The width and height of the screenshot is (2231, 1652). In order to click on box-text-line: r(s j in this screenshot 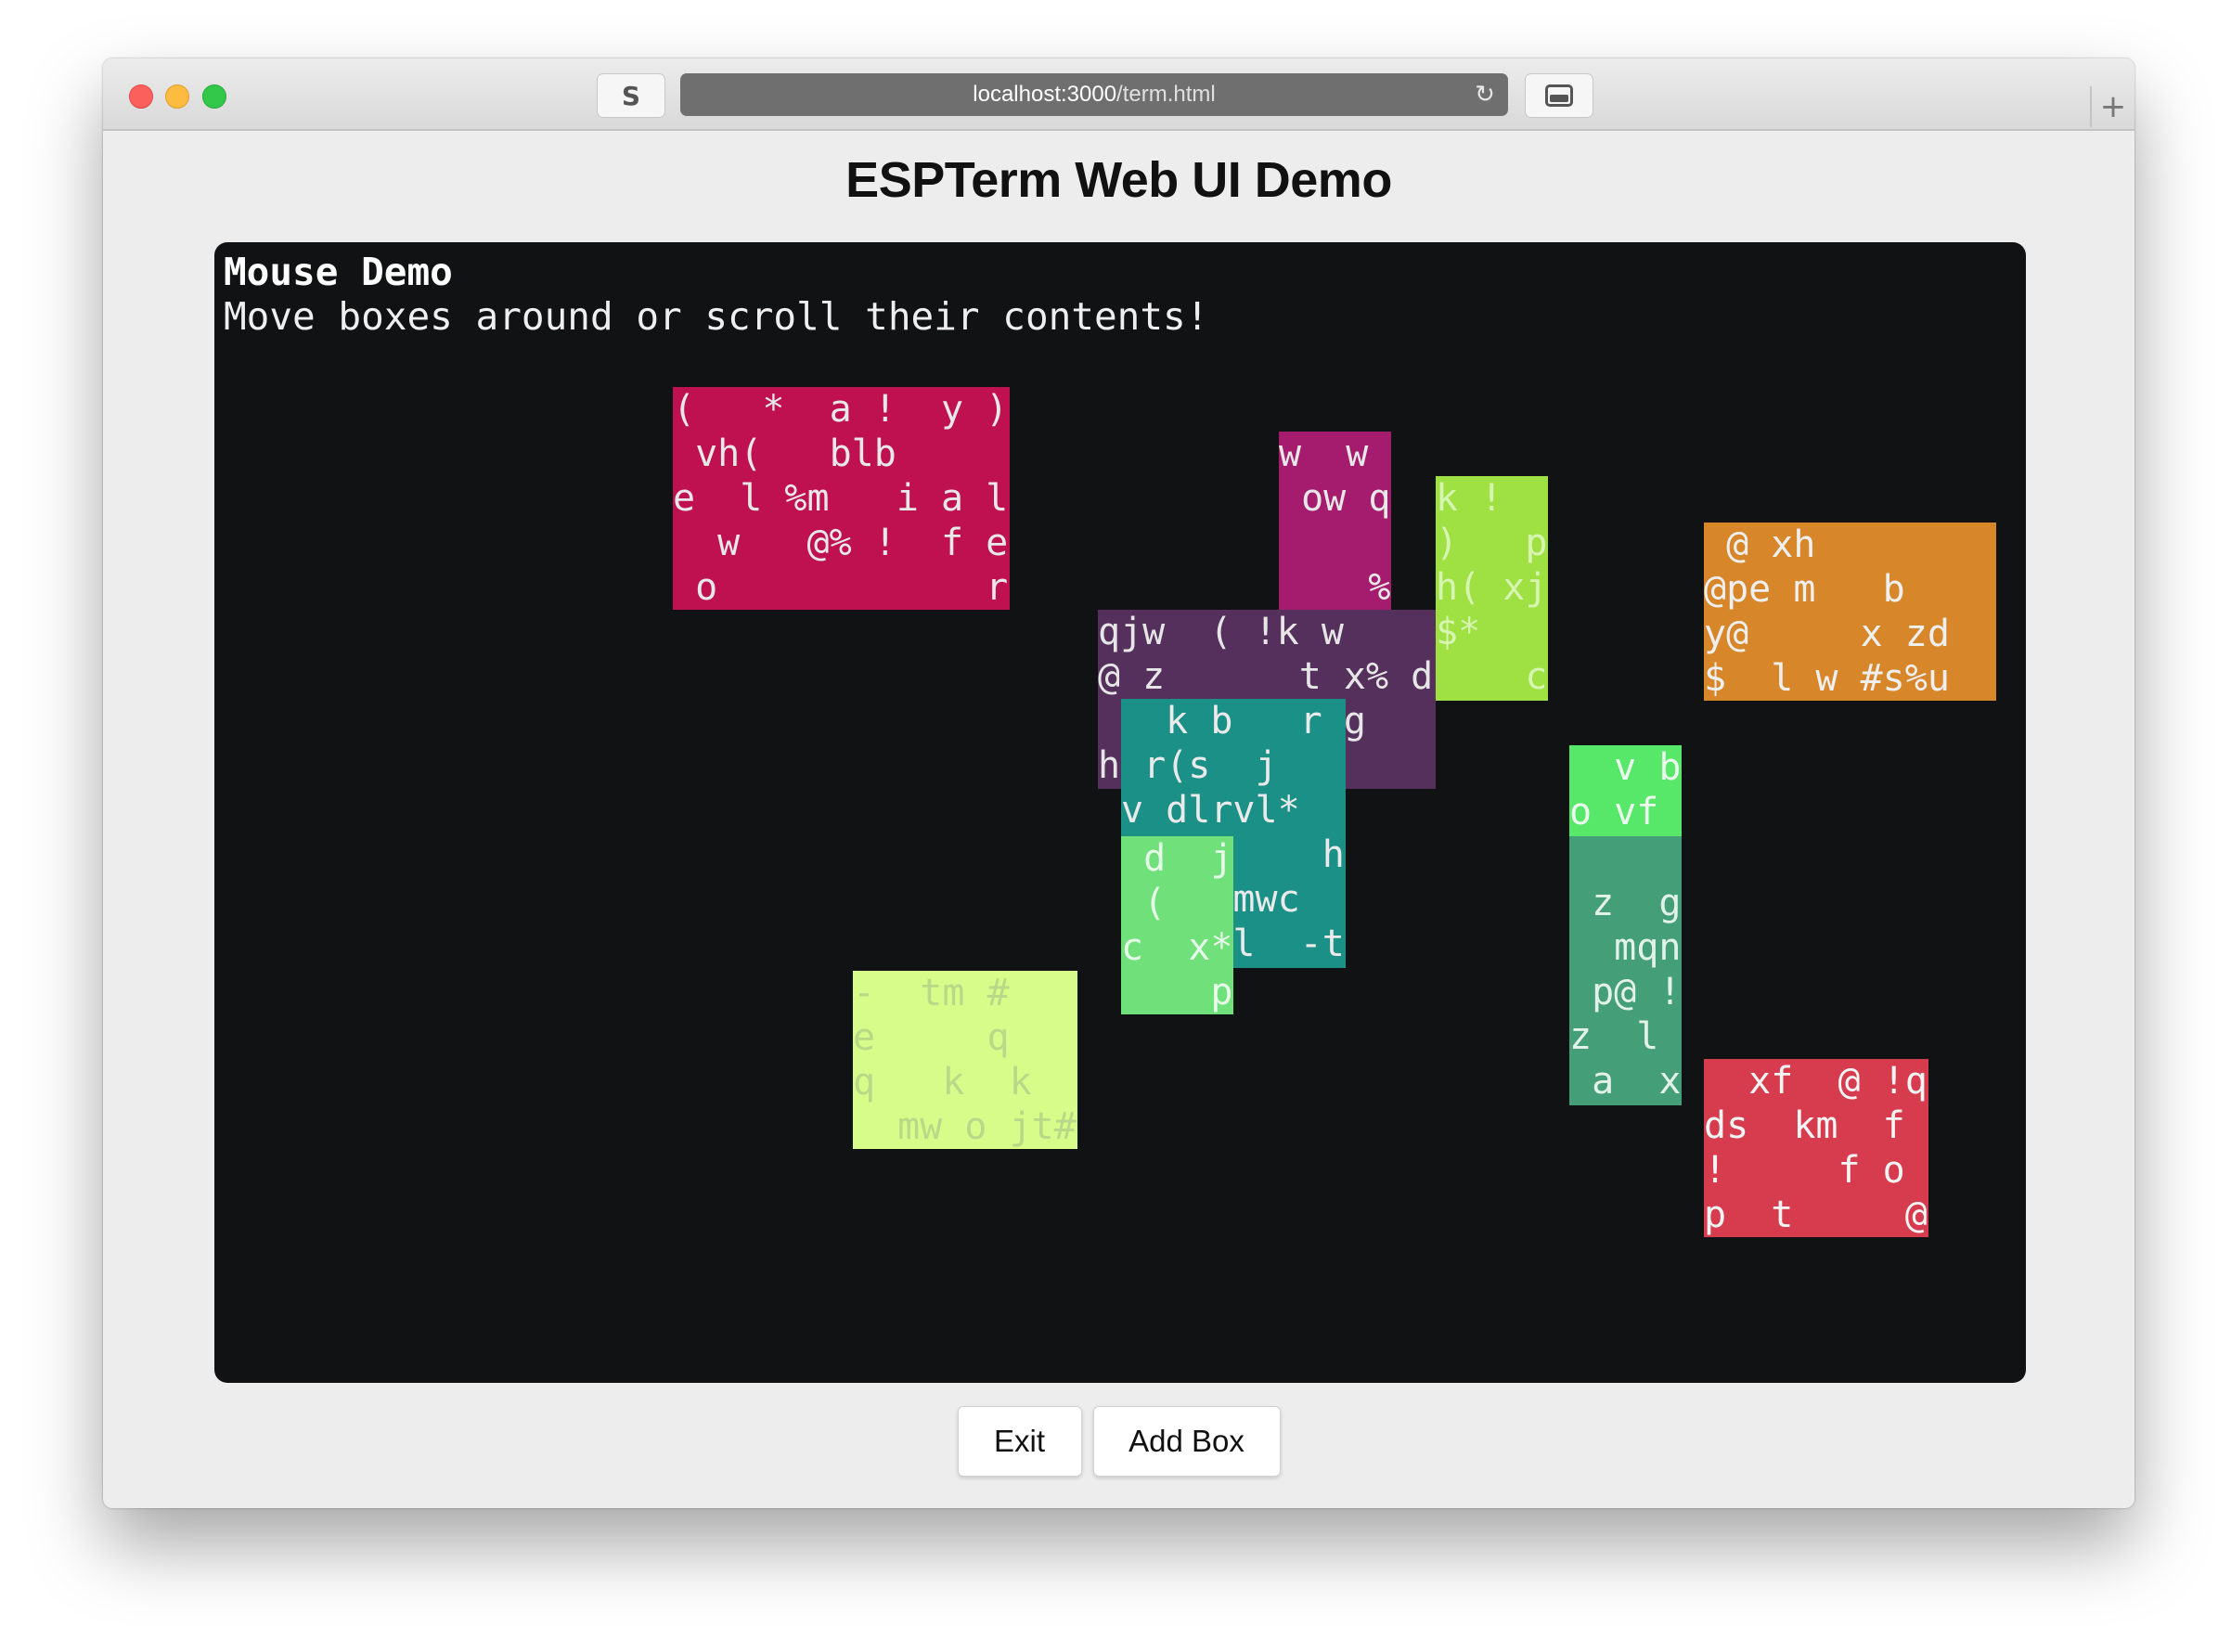, I will do `click(1199, 765)`.